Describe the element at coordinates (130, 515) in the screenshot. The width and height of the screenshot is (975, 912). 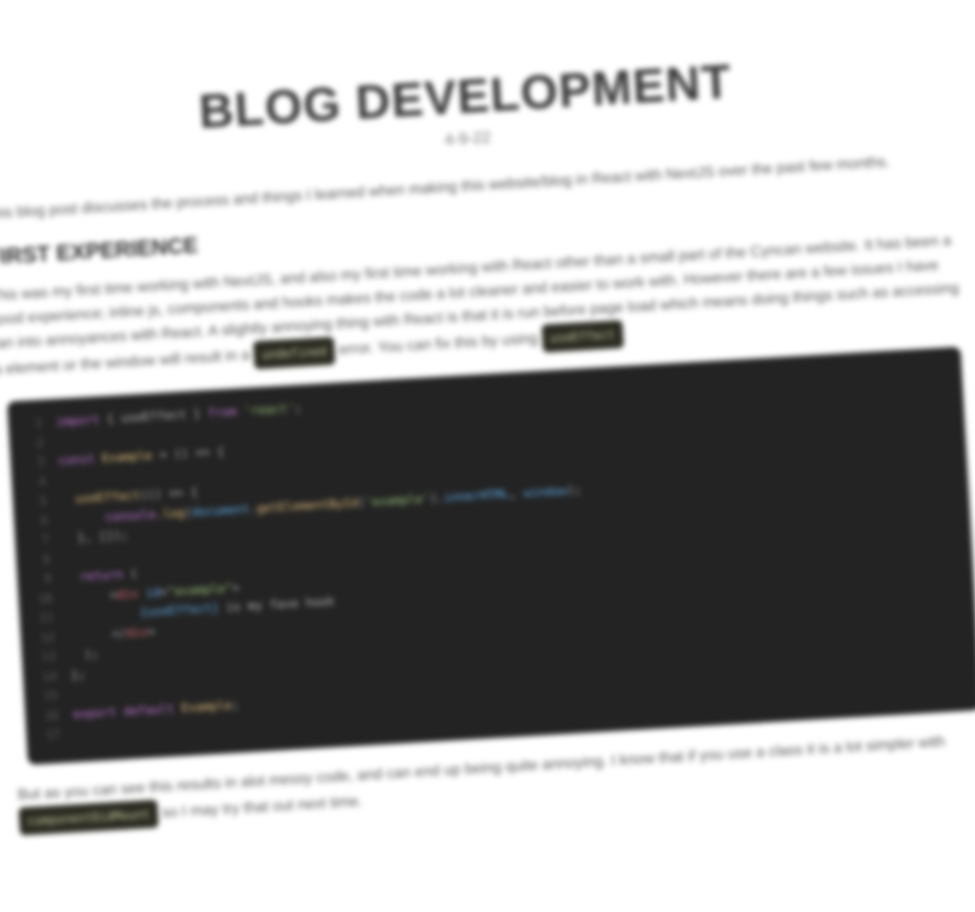
I see `code-token: console` at that location.